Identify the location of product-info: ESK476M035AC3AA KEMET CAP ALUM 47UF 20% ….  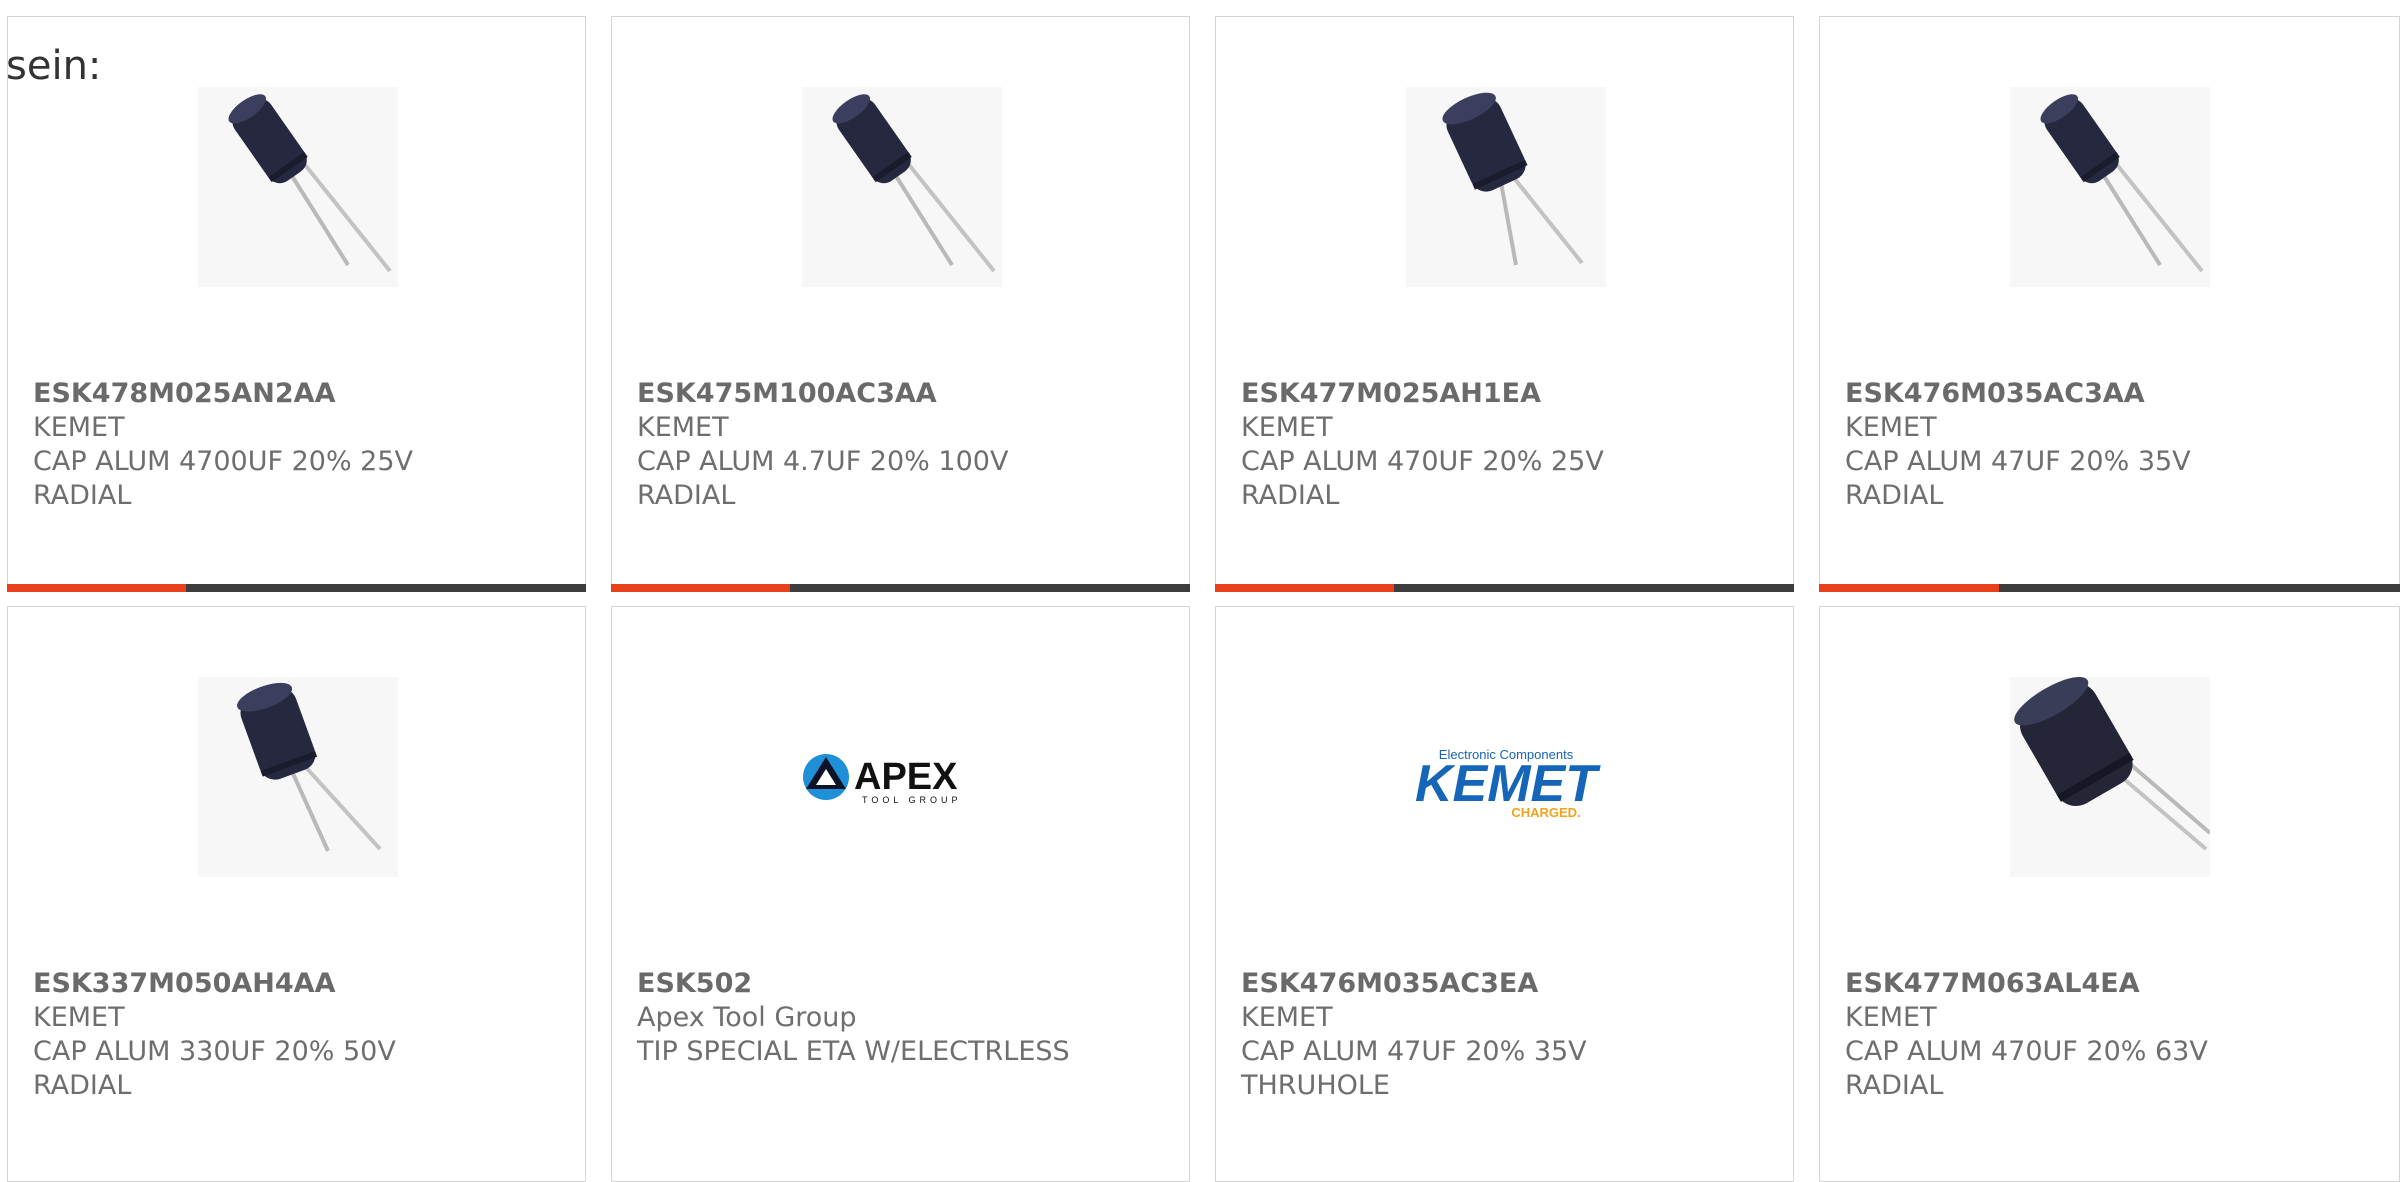
(2112, 445).